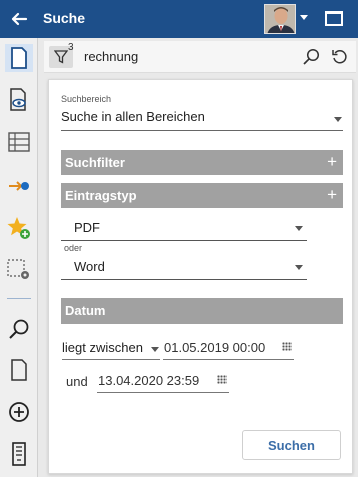 This screenshot has width=358, height=477. I want to click on section-title: Suchfilter, so click(95, 162).